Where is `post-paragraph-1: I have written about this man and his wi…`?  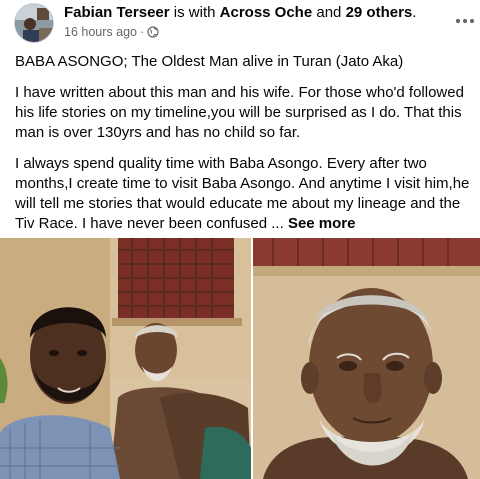 post-paragraph-1: I have written about this man and his wi… is located at coordinates (239, 112).